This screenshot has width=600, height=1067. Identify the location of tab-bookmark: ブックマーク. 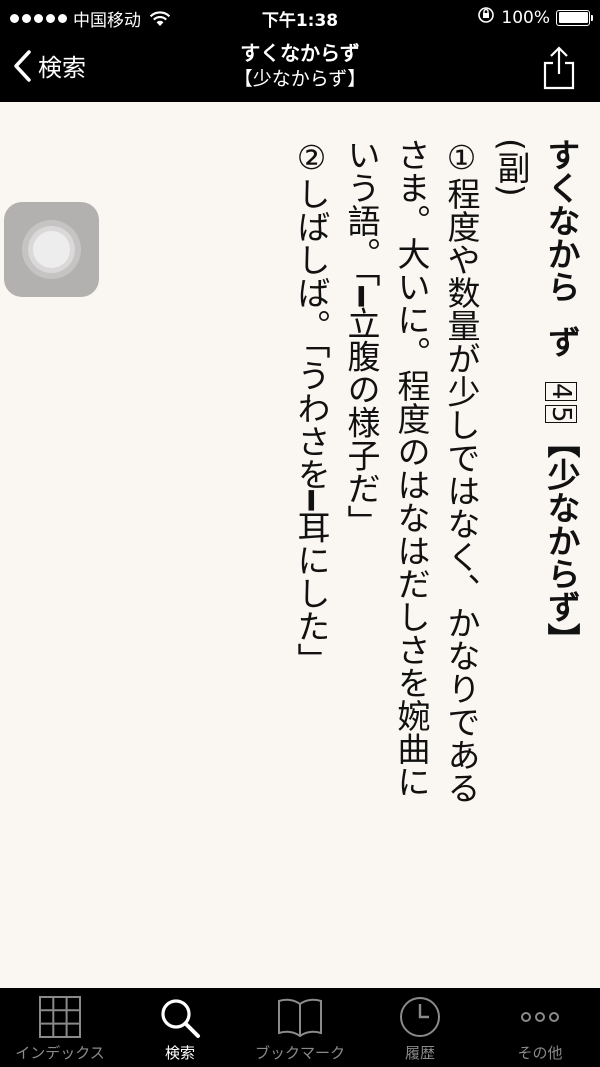
(300, 1027).